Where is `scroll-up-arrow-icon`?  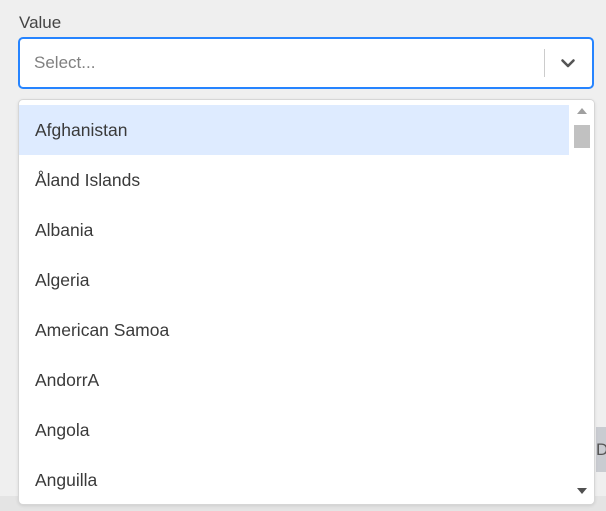 scroll-up-arrow-icon is located at coordinates (582, 111).